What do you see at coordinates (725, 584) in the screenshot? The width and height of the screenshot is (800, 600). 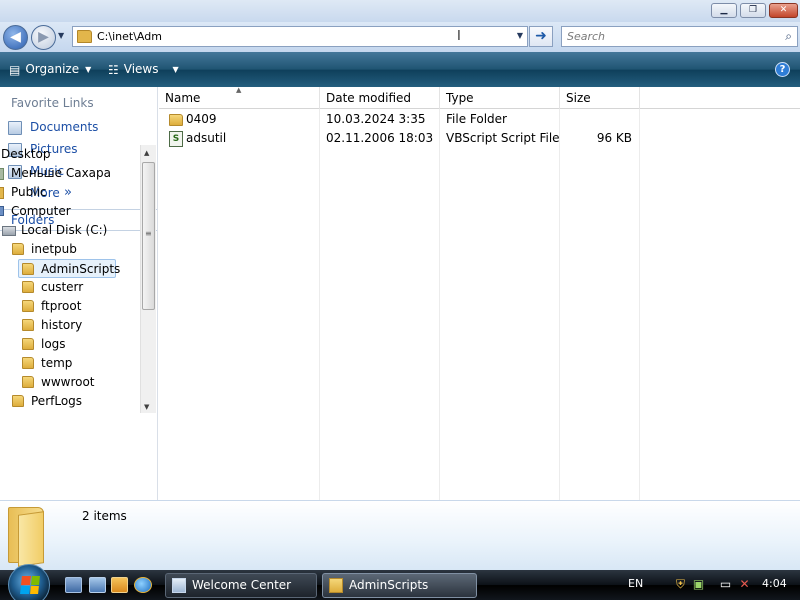 I see `display-icon: ▭` at bounding box center [725, 584].